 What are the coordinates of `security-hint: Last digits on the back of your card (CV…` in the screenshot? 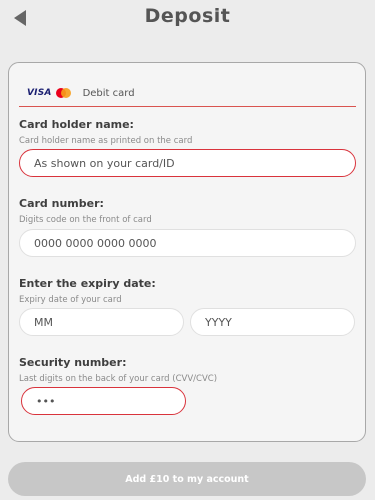 It's located at (118, 379).